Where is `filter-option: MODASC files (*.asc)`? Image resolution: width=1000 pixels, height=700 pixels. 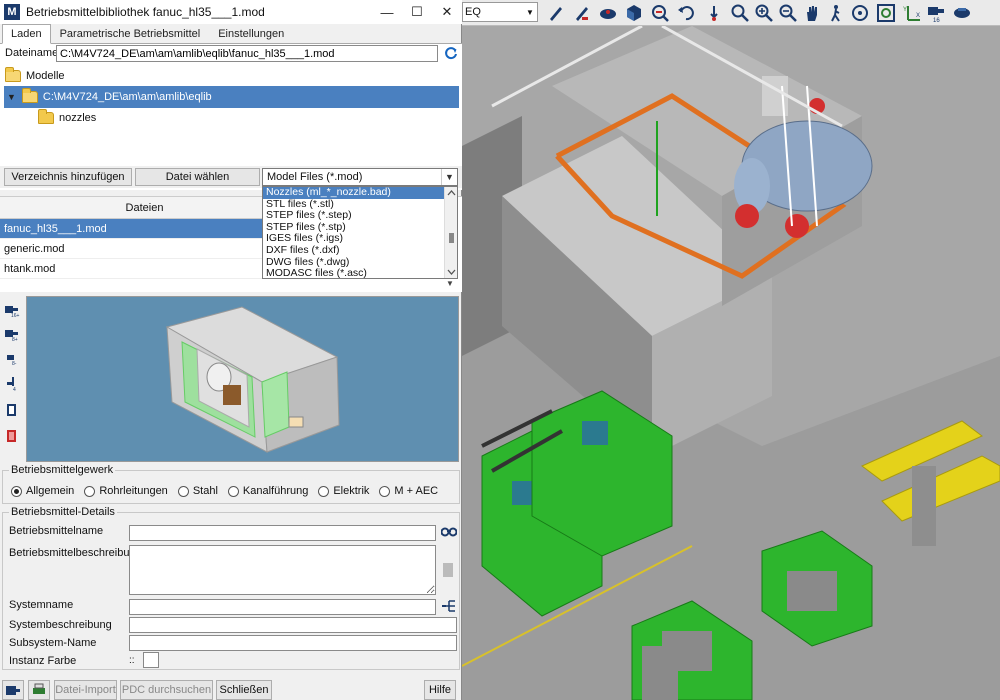 filter-option: MODASC files (*.asc) is located at coordinates (360, 274).